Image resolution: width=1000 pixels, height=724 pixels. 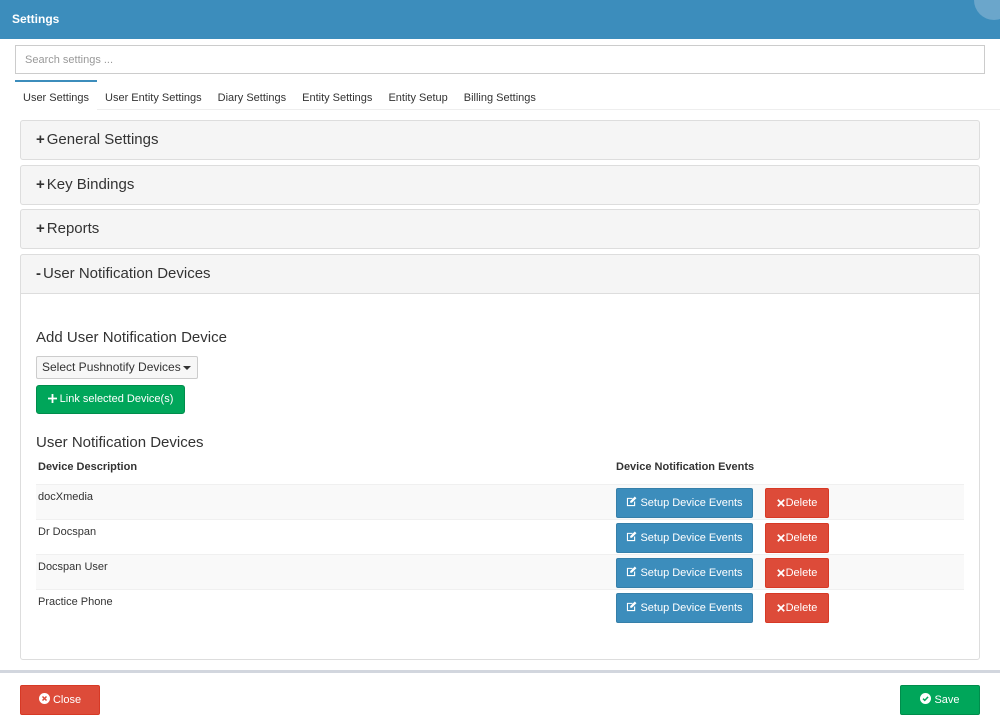 What do you see at coordinates (88, 467) in the screenshot?
I see `column-header-description: Device Description` at bounding box center [88, 467].